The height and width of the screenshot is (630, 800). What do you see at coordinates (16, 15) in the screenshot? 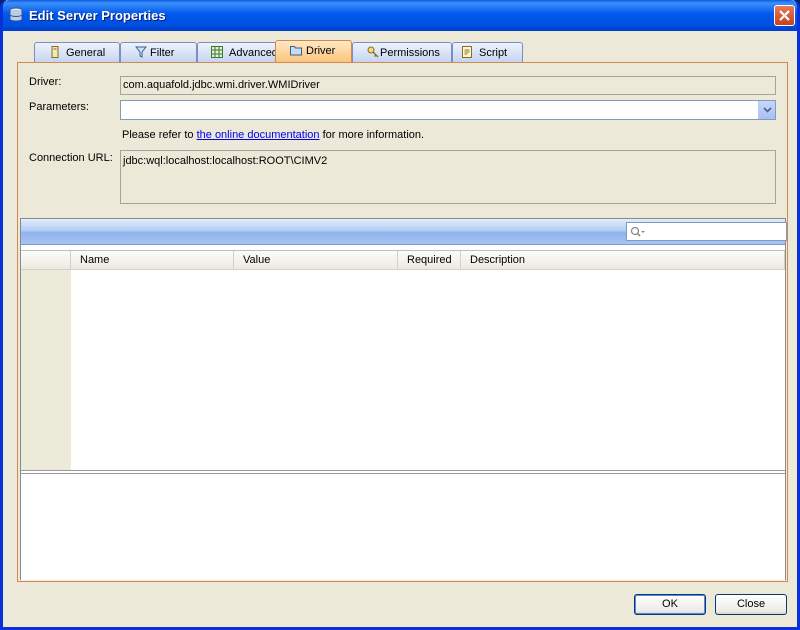
I see `database-icon` at bounding box center [16, 15].